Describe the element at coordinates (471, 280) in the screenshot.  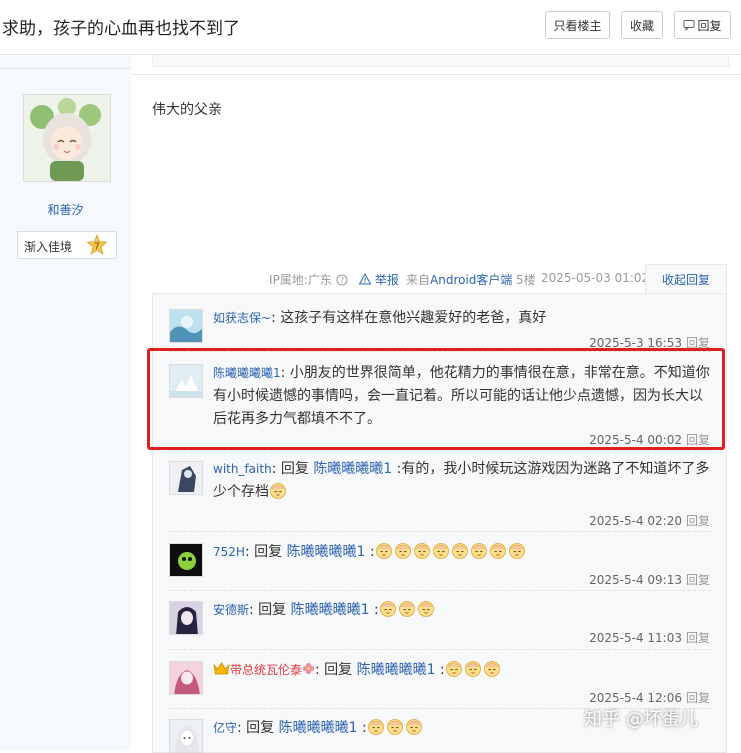
I see `source-client-link: Android客户端` at that location.